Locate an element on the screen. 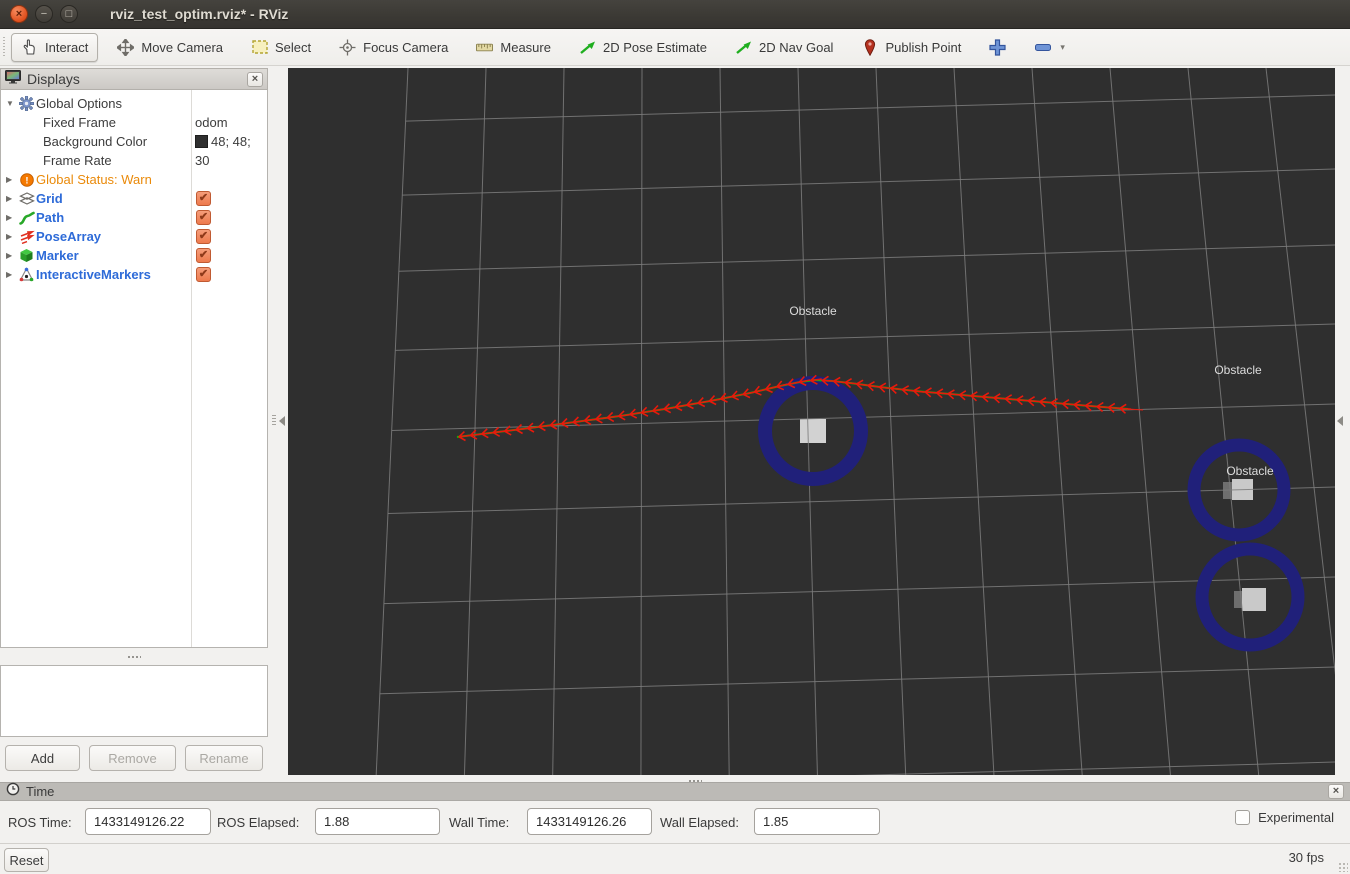 This screenshot has width=1350, height=874. tree-row-marker: ▶ Marker ✔ is located at coordinates (134, 255).